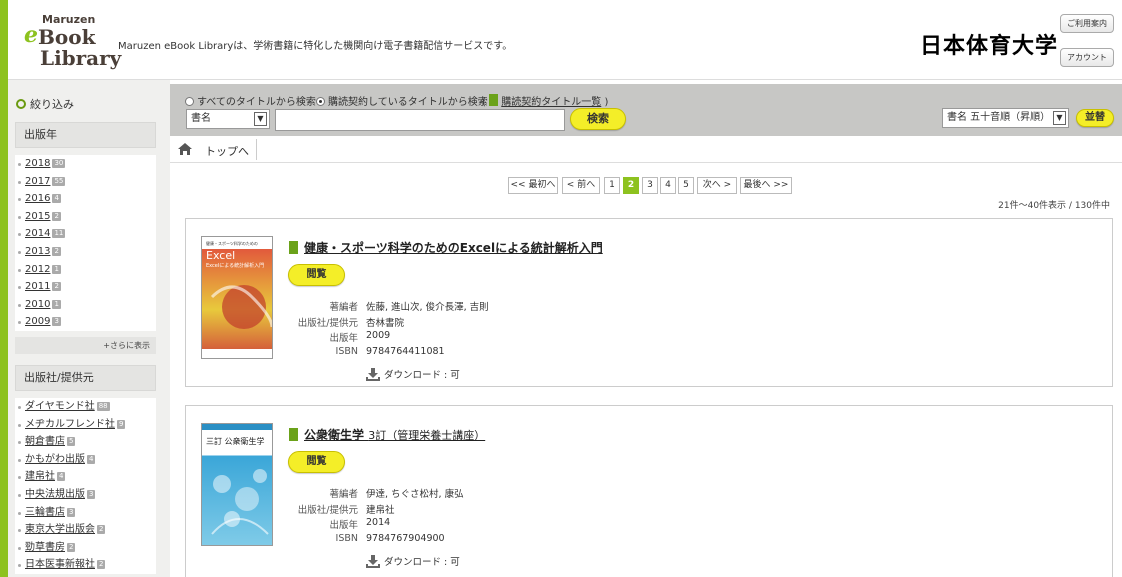  What do you see at coordinates (85, 345) in the screenshot?
I see `show-more-years-link: +さらに表示` at bounding box center [85, 345].